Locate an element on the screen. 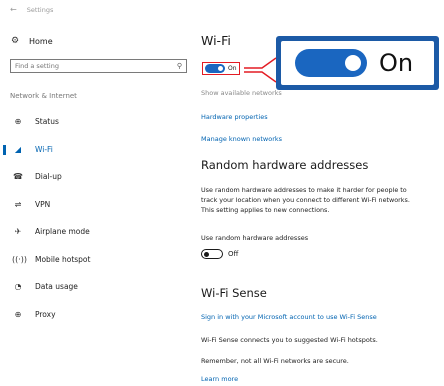 The image size is (444, 386). wifi-toggle-label: On is located at coordinates (232, 68).